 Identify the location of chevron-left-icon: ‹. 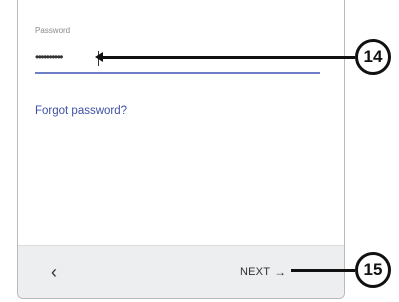
(54, 271).